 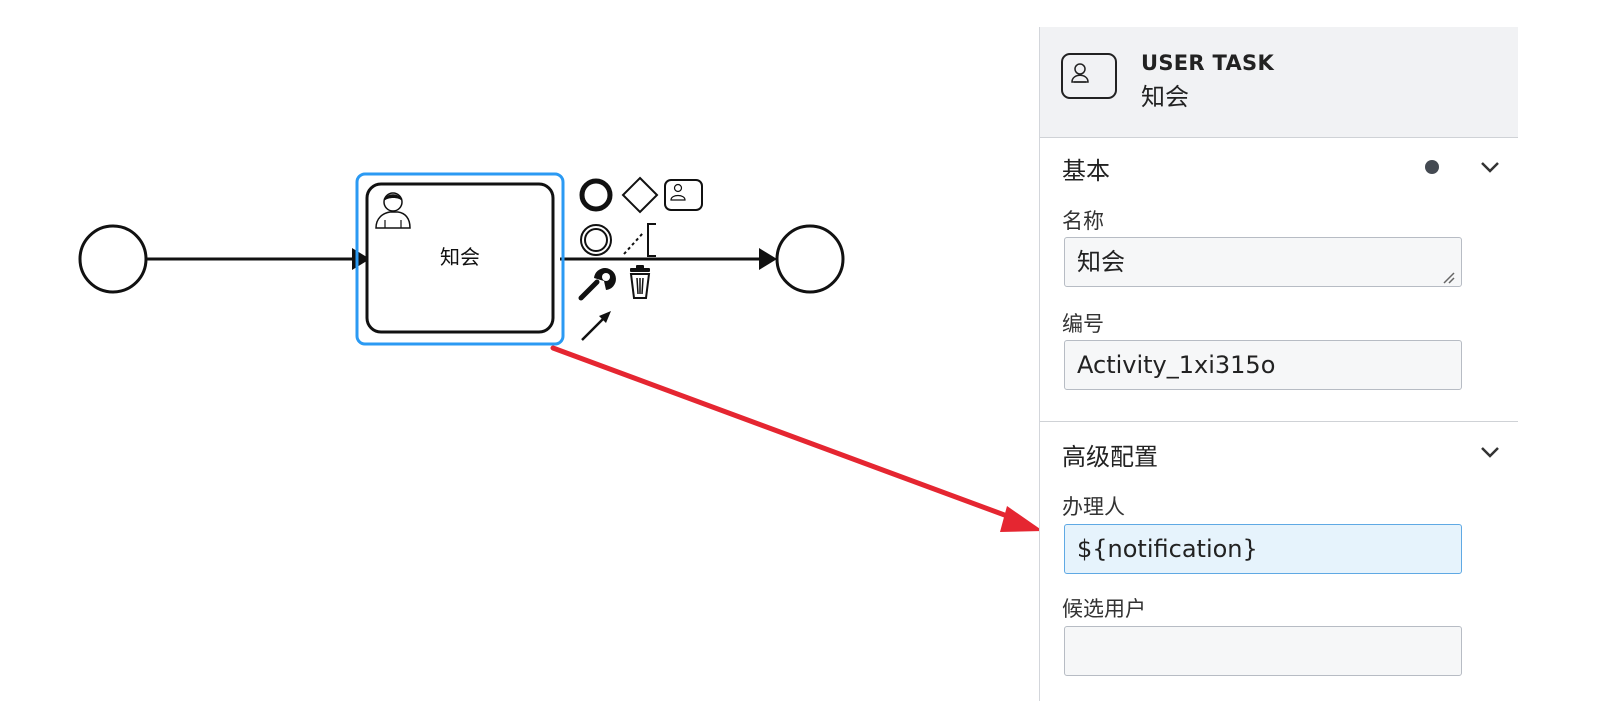 I want to click on panel-header: USER TASK 知会, so click(x=1279, y=82).